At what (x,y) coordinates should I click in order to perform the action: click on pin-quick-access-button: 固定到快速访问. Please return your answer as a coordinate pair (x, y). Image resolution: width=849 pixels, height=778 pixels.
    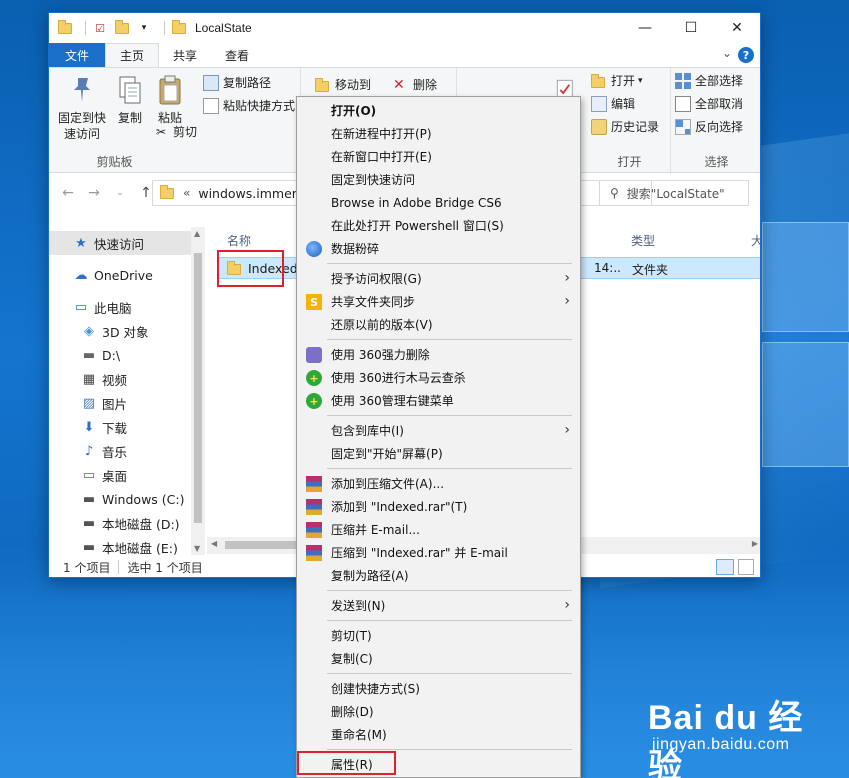
    Looking at the image, I should click on (82, 108).